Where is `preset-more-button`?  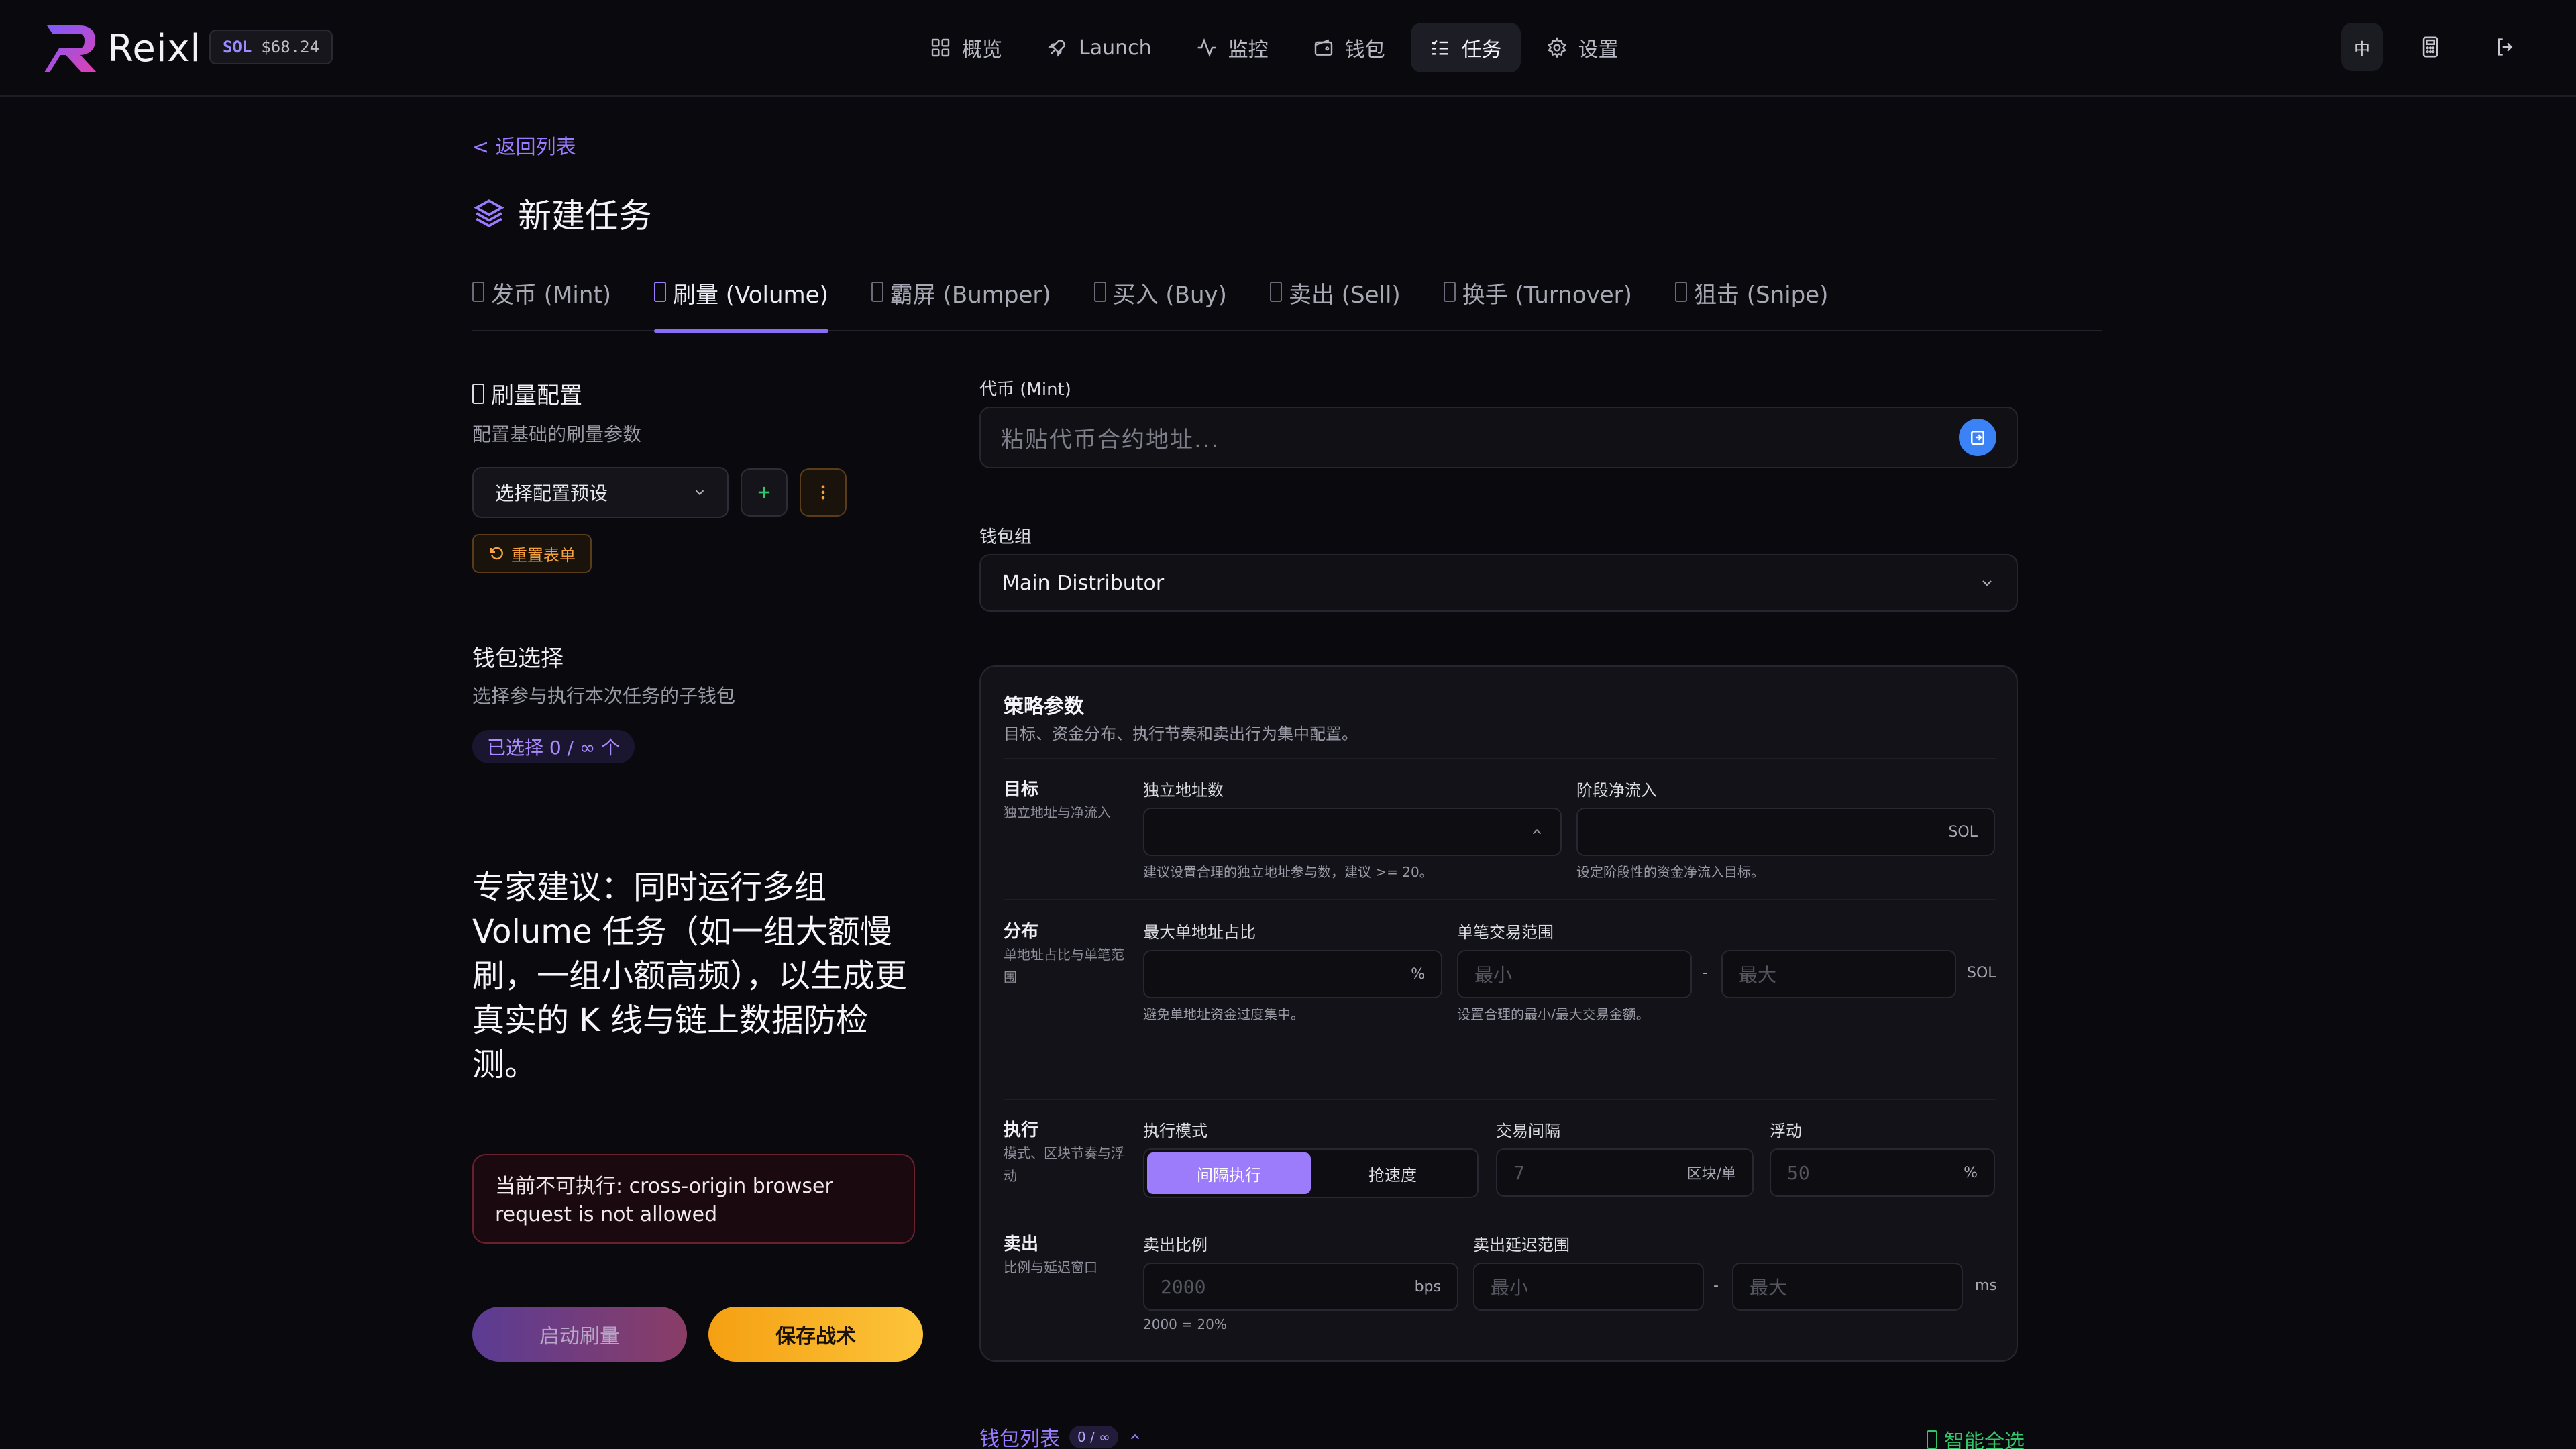
preset-more-button is located at coordinates (823, 492).